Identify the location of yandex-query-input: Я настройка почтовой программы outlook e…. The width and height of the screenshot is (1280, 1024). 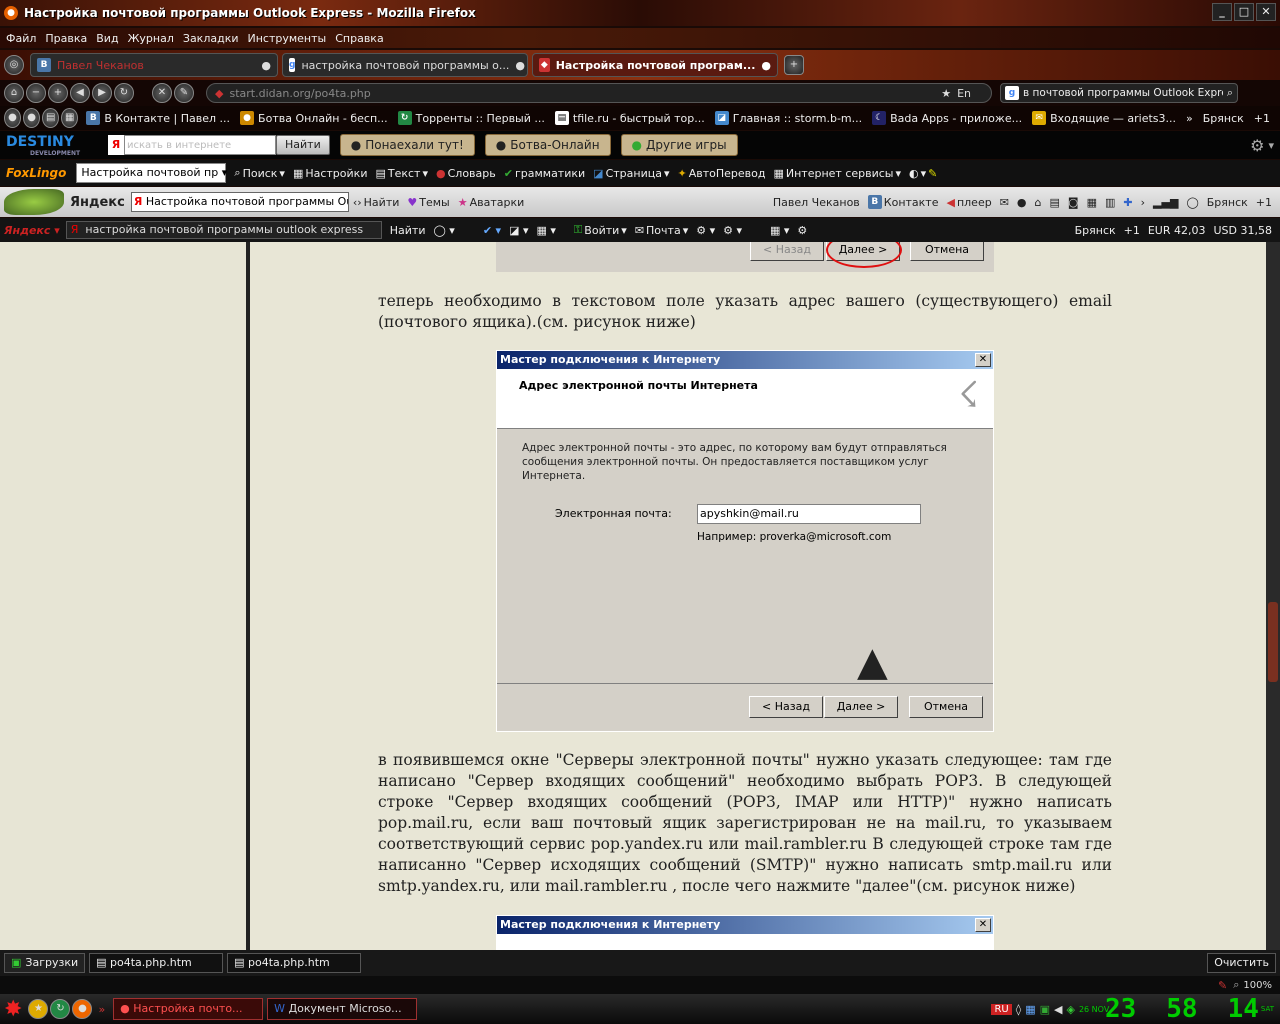
(223, 230).